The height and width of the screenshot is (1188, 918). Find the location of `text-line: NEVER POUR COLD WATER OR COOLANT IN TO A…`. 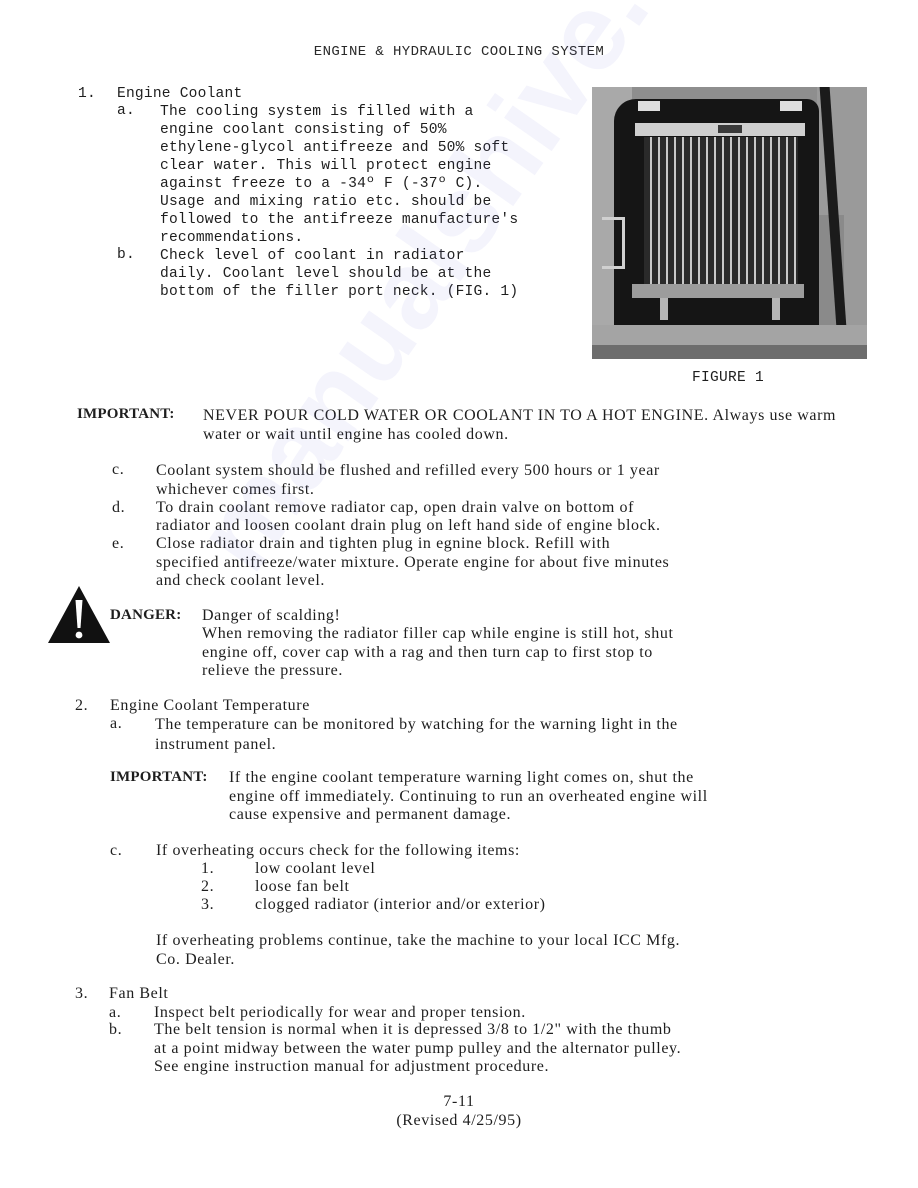

text-line: NEVER POUR COLD WATER OR COOLANT IN TO A… is located at coordinates (520, 415).